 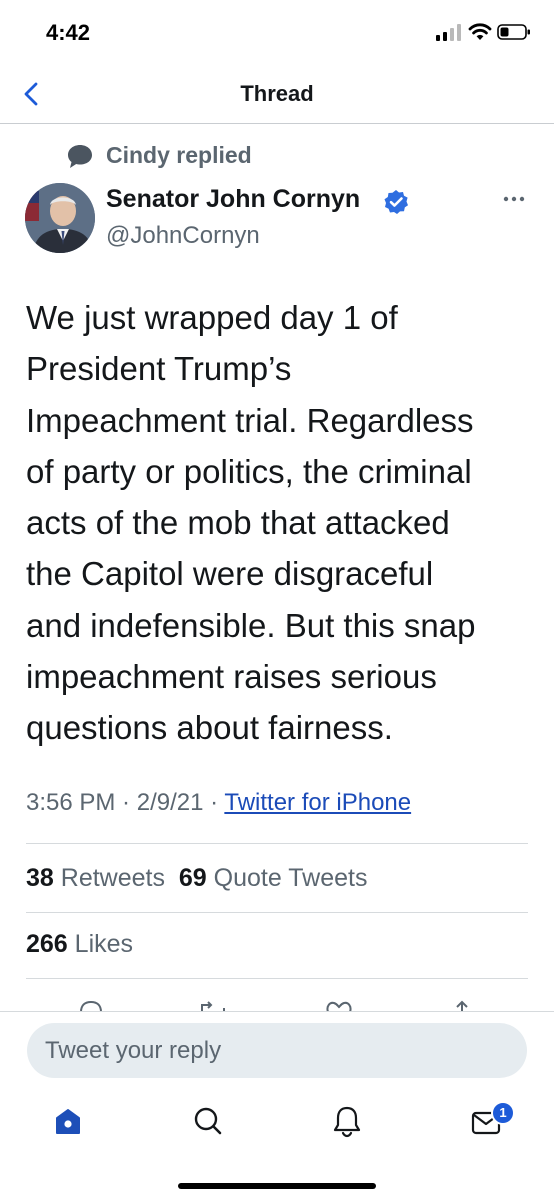 I want to click on retweets-stat: 38 Retweets, so click(x=95, y=878).